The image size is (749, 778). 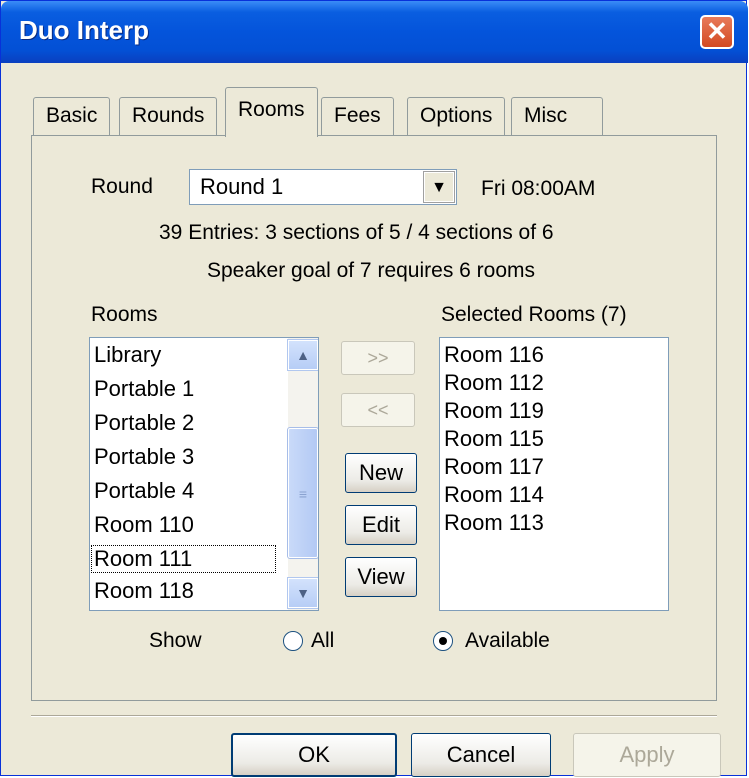 What do you see at coordinates (293, 641) in the screenshot?
I see `radio-all` at bounding box center [293, 641].